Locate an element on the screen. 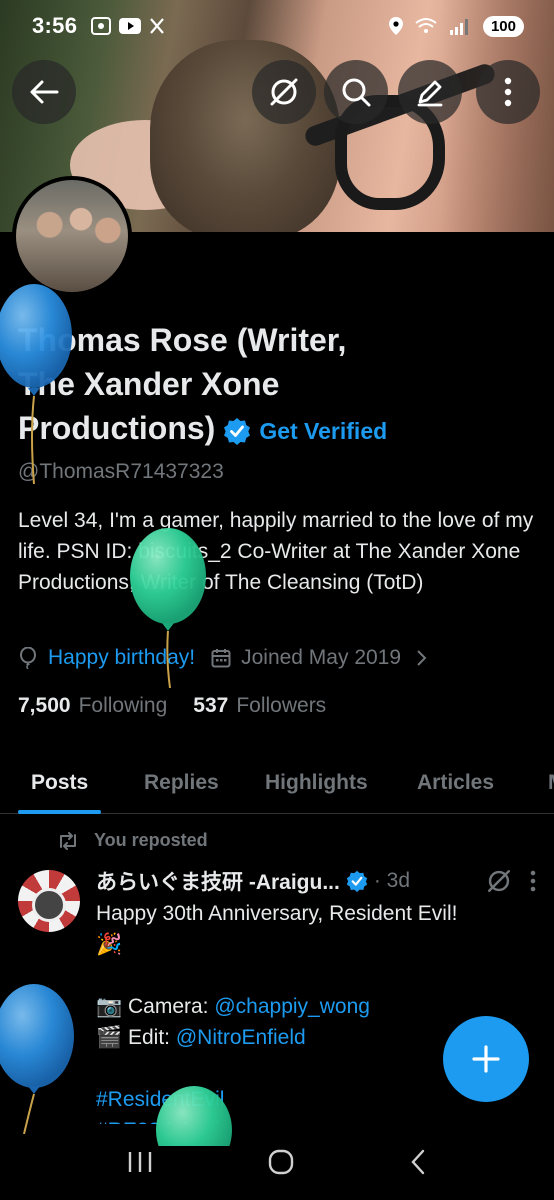  tab-highlights: Highlights is located at coordinates (316, 783).